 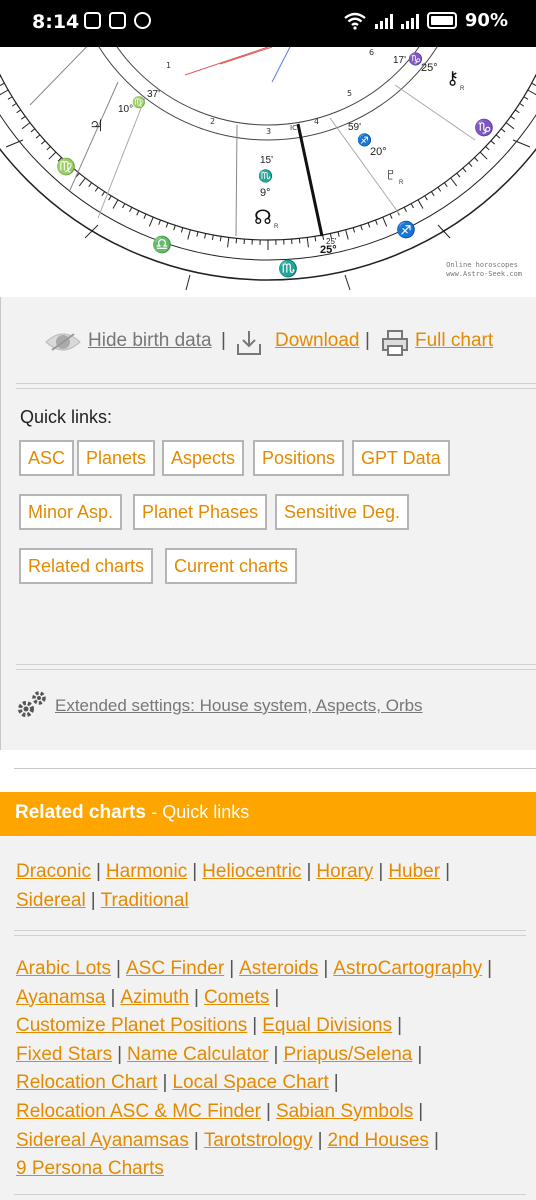 What do you see at coordinates (200, 812) in the screenshot?
I see `related-charts-subtitle: - Quick links` at bounding box center [200, 812].